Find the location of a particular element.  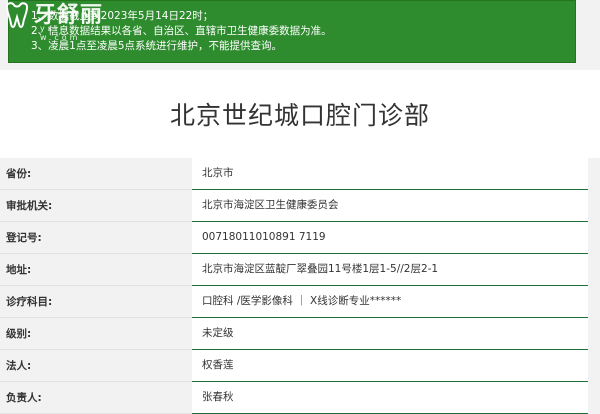

page-title: 北京世纪城口腔门诊部 is located at coordinates (299, 115).